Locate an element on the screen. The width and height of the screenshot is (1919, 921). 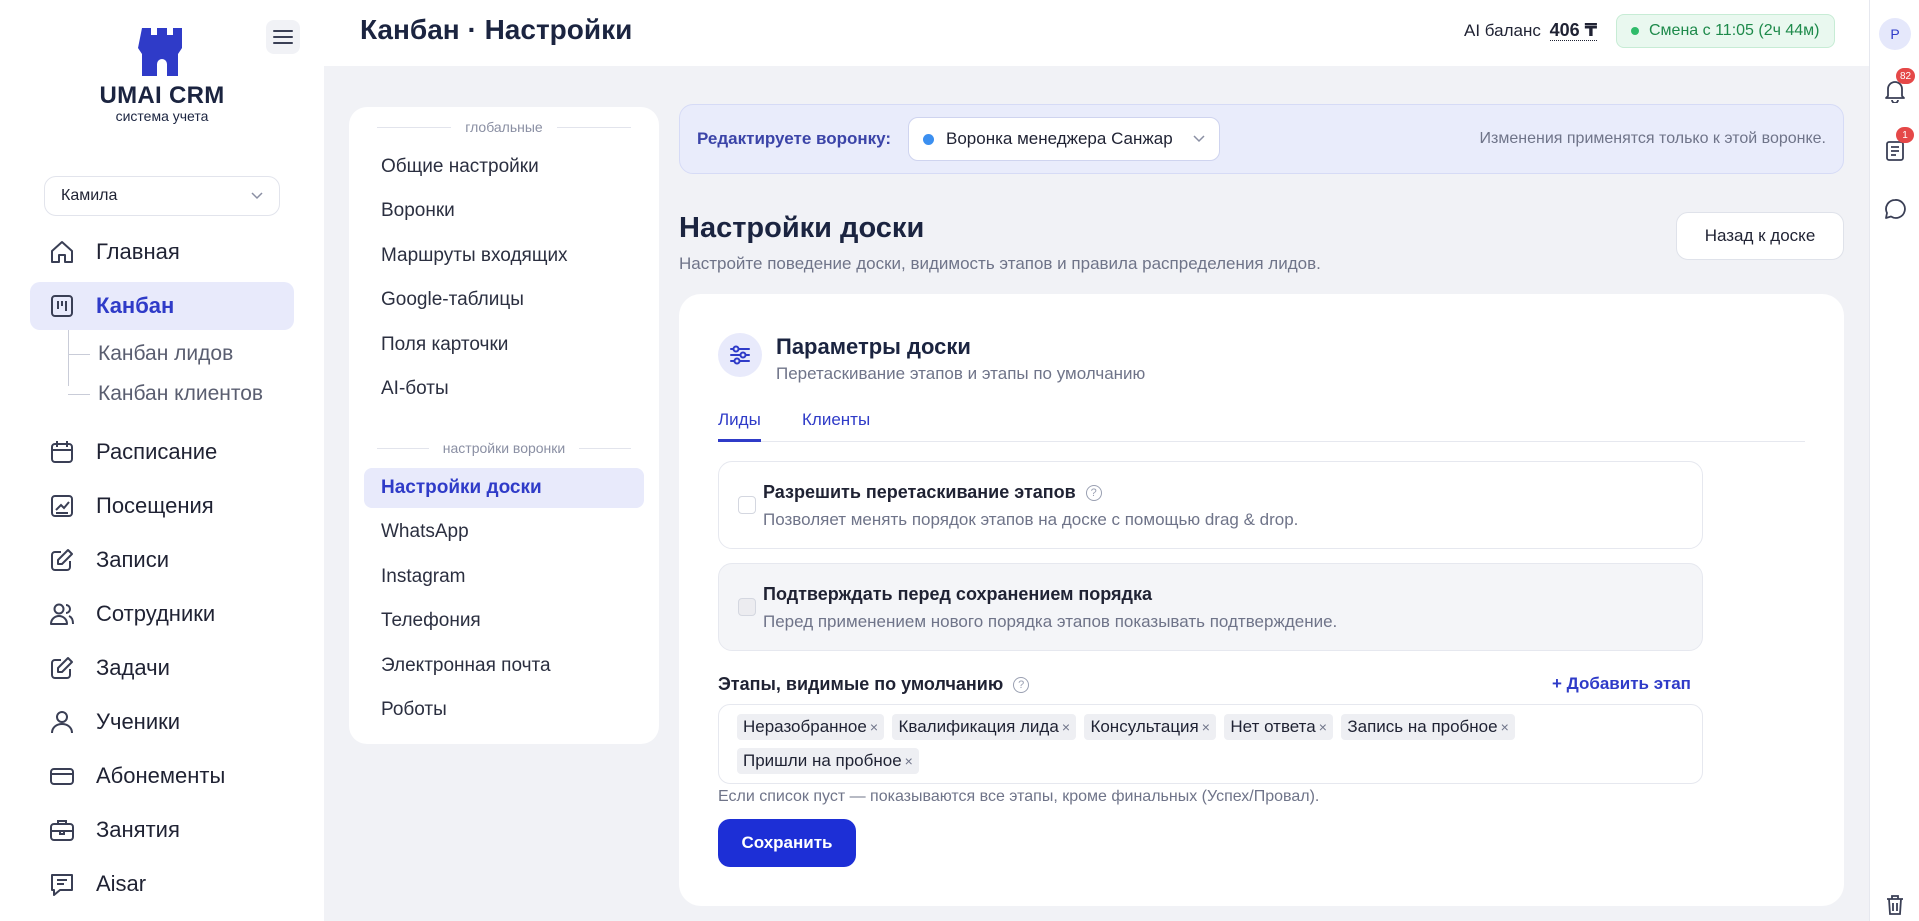
nav-label: Посещения is located at coordinates (155, 505).